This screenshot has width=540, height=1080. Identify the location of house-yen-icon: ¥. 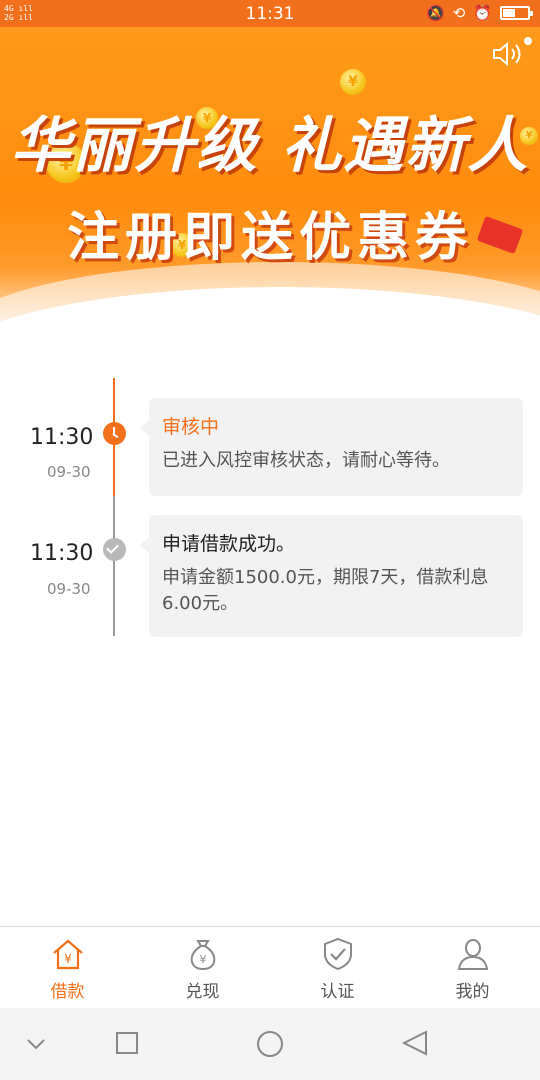
(68, 954).